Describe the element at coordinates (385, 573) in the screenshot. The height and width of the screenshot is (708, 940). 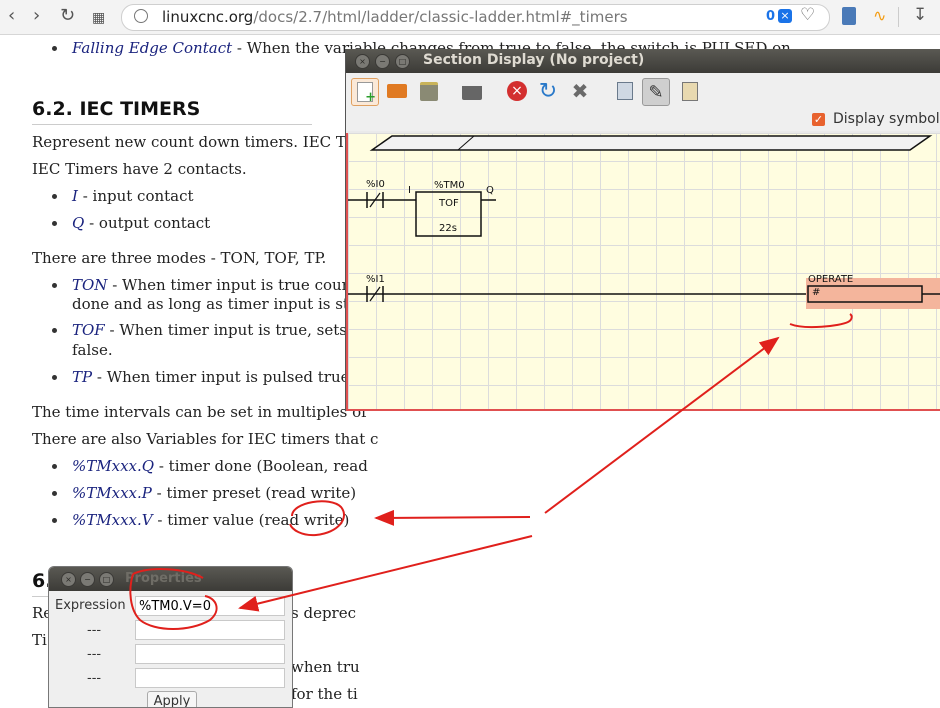
I see `arrow-to-expression` at that location.